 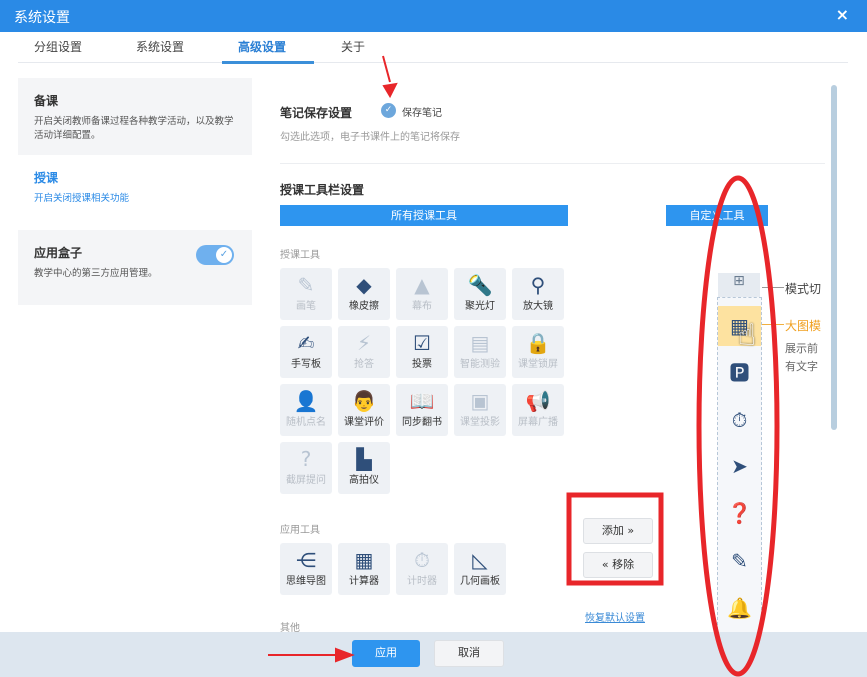 I want to click on pointer-icon: ➤, so click(x=739, y=466).